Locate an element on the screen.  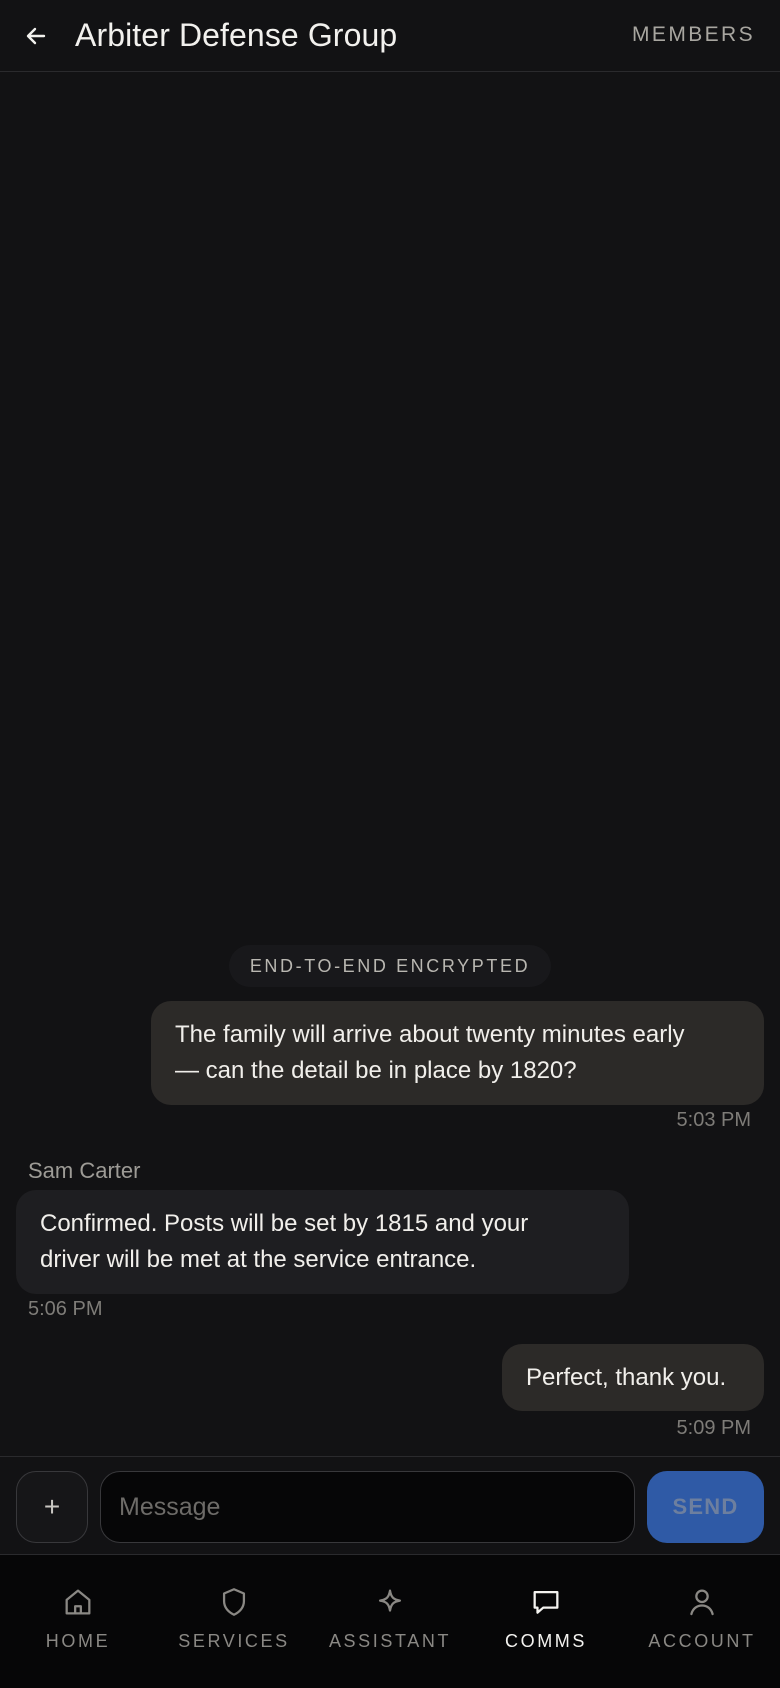
top-app-bar: Arbiter Defense Group MEMBERS is located at coordinates (390, 36).